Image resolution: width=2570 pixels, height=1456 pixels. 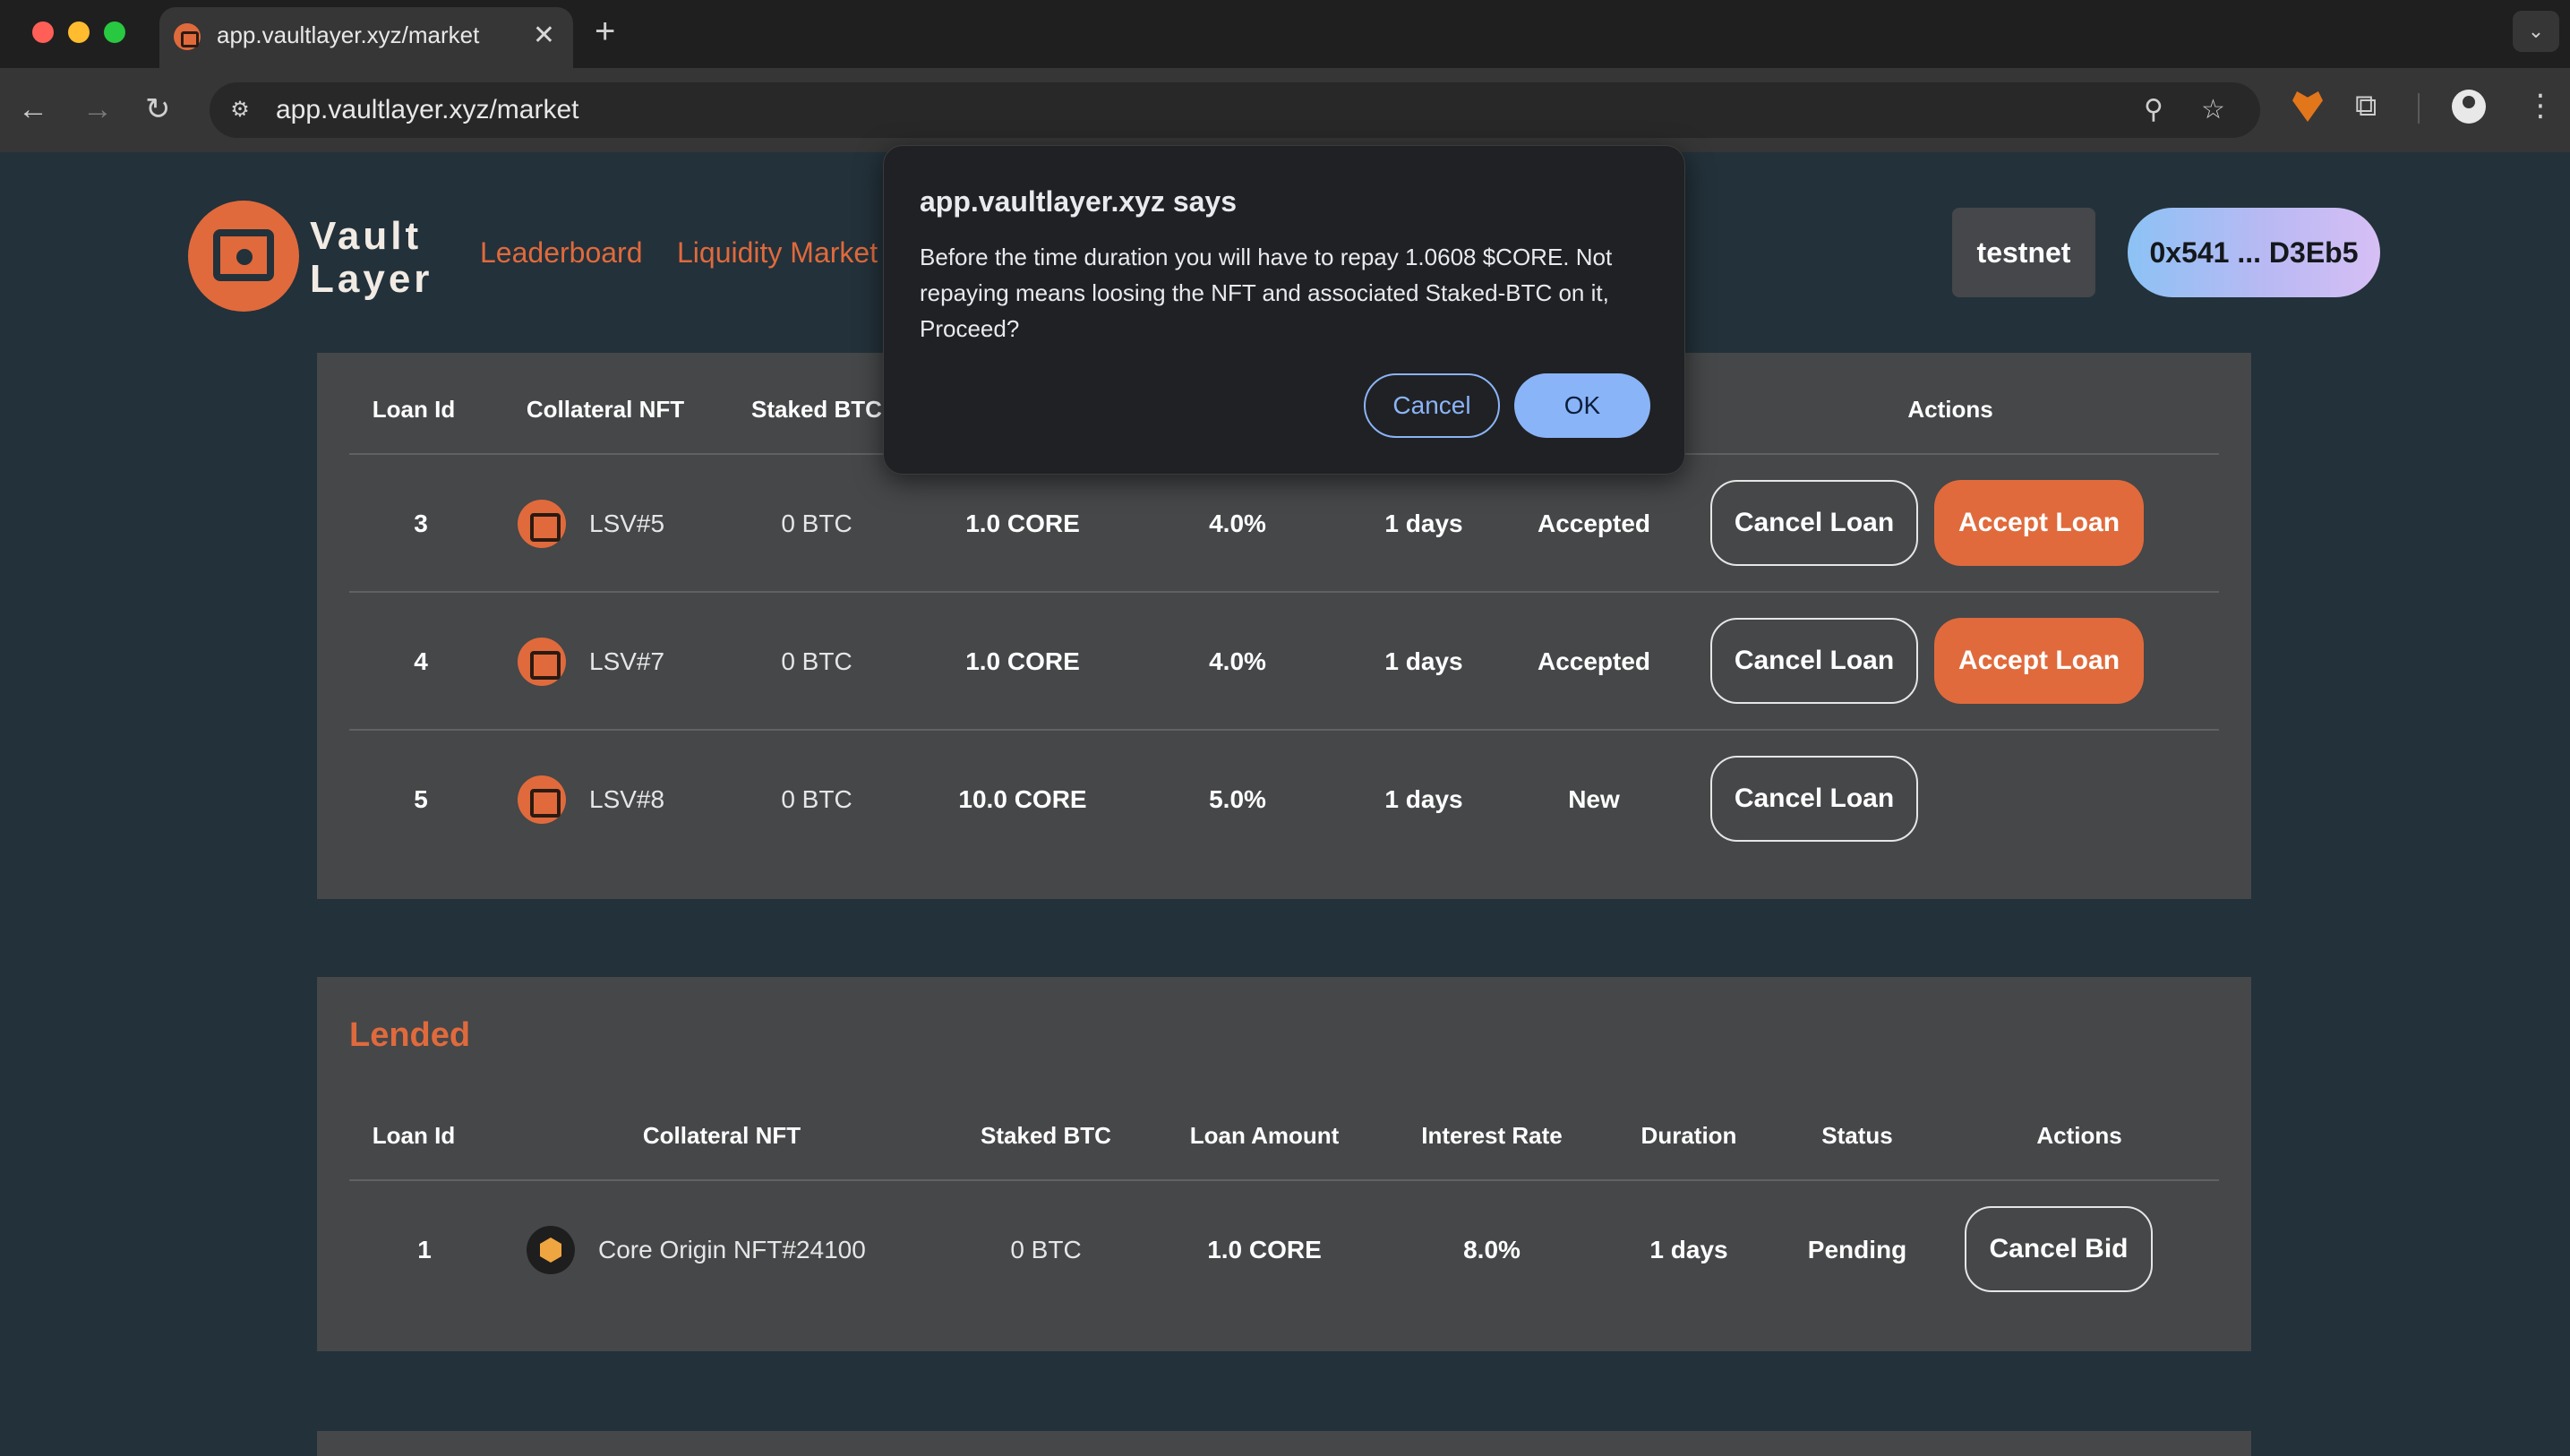 I want to click on core-origin-nft-icon, so click(x=551, y=1250).